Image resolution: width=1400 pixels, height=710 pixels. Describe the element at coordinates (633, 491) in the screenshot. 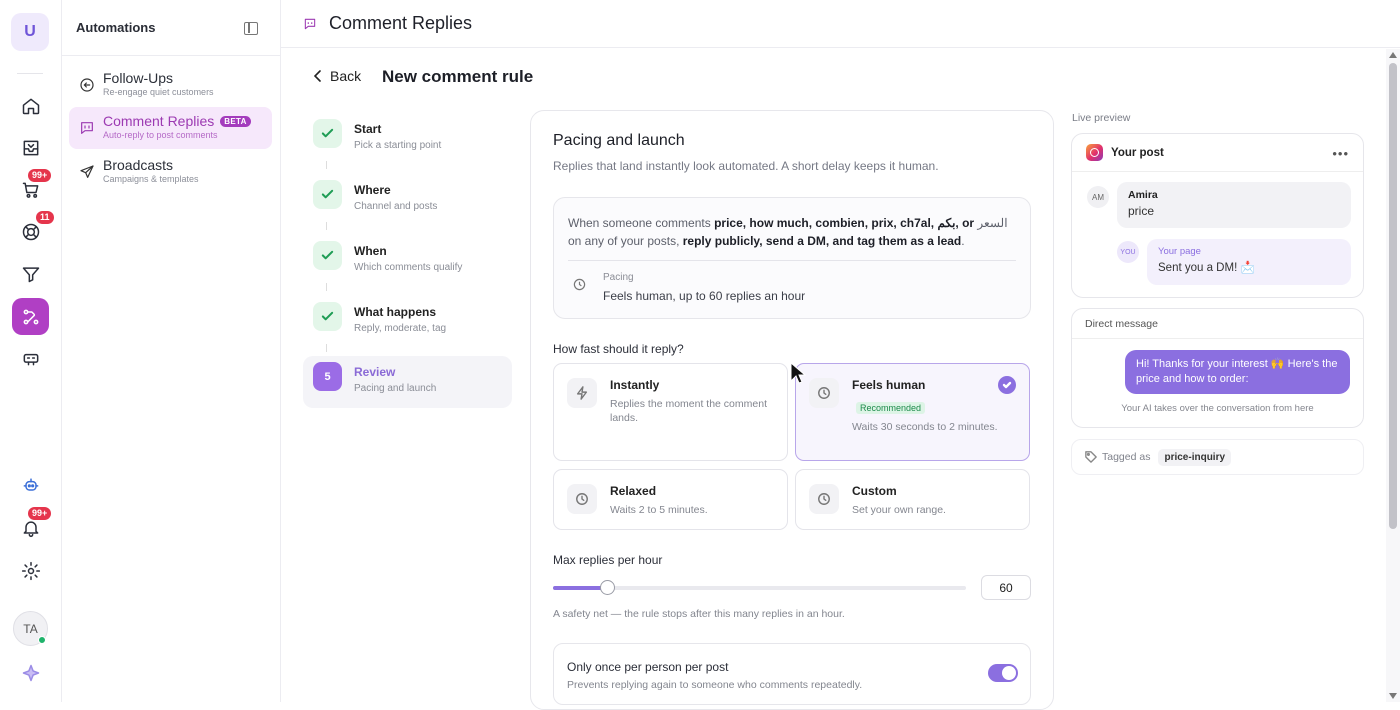

I see `option-title: Relaxed` at that location.